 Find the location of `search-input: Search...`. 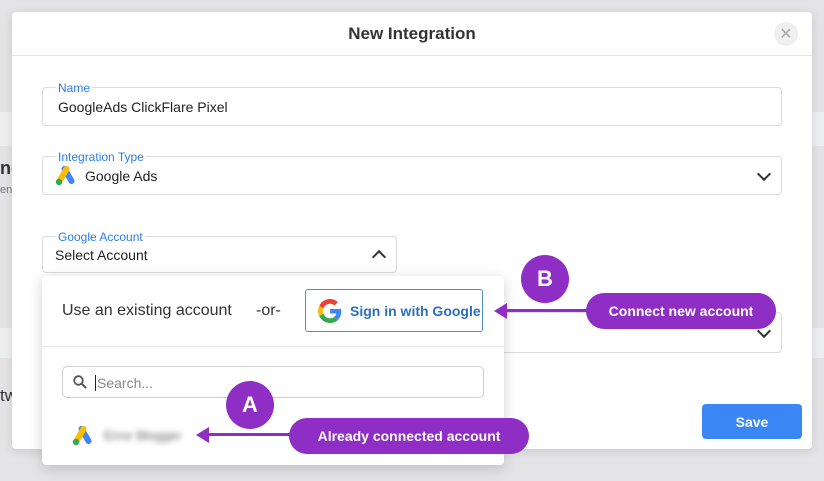

search-input: Search... is located at coordinates (273, 382).